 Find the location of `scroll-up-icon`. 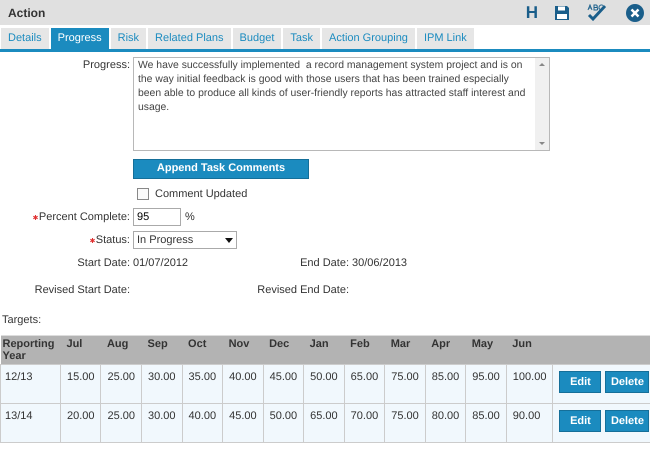

scroll-up-icon is located at coordinates (542, 64).